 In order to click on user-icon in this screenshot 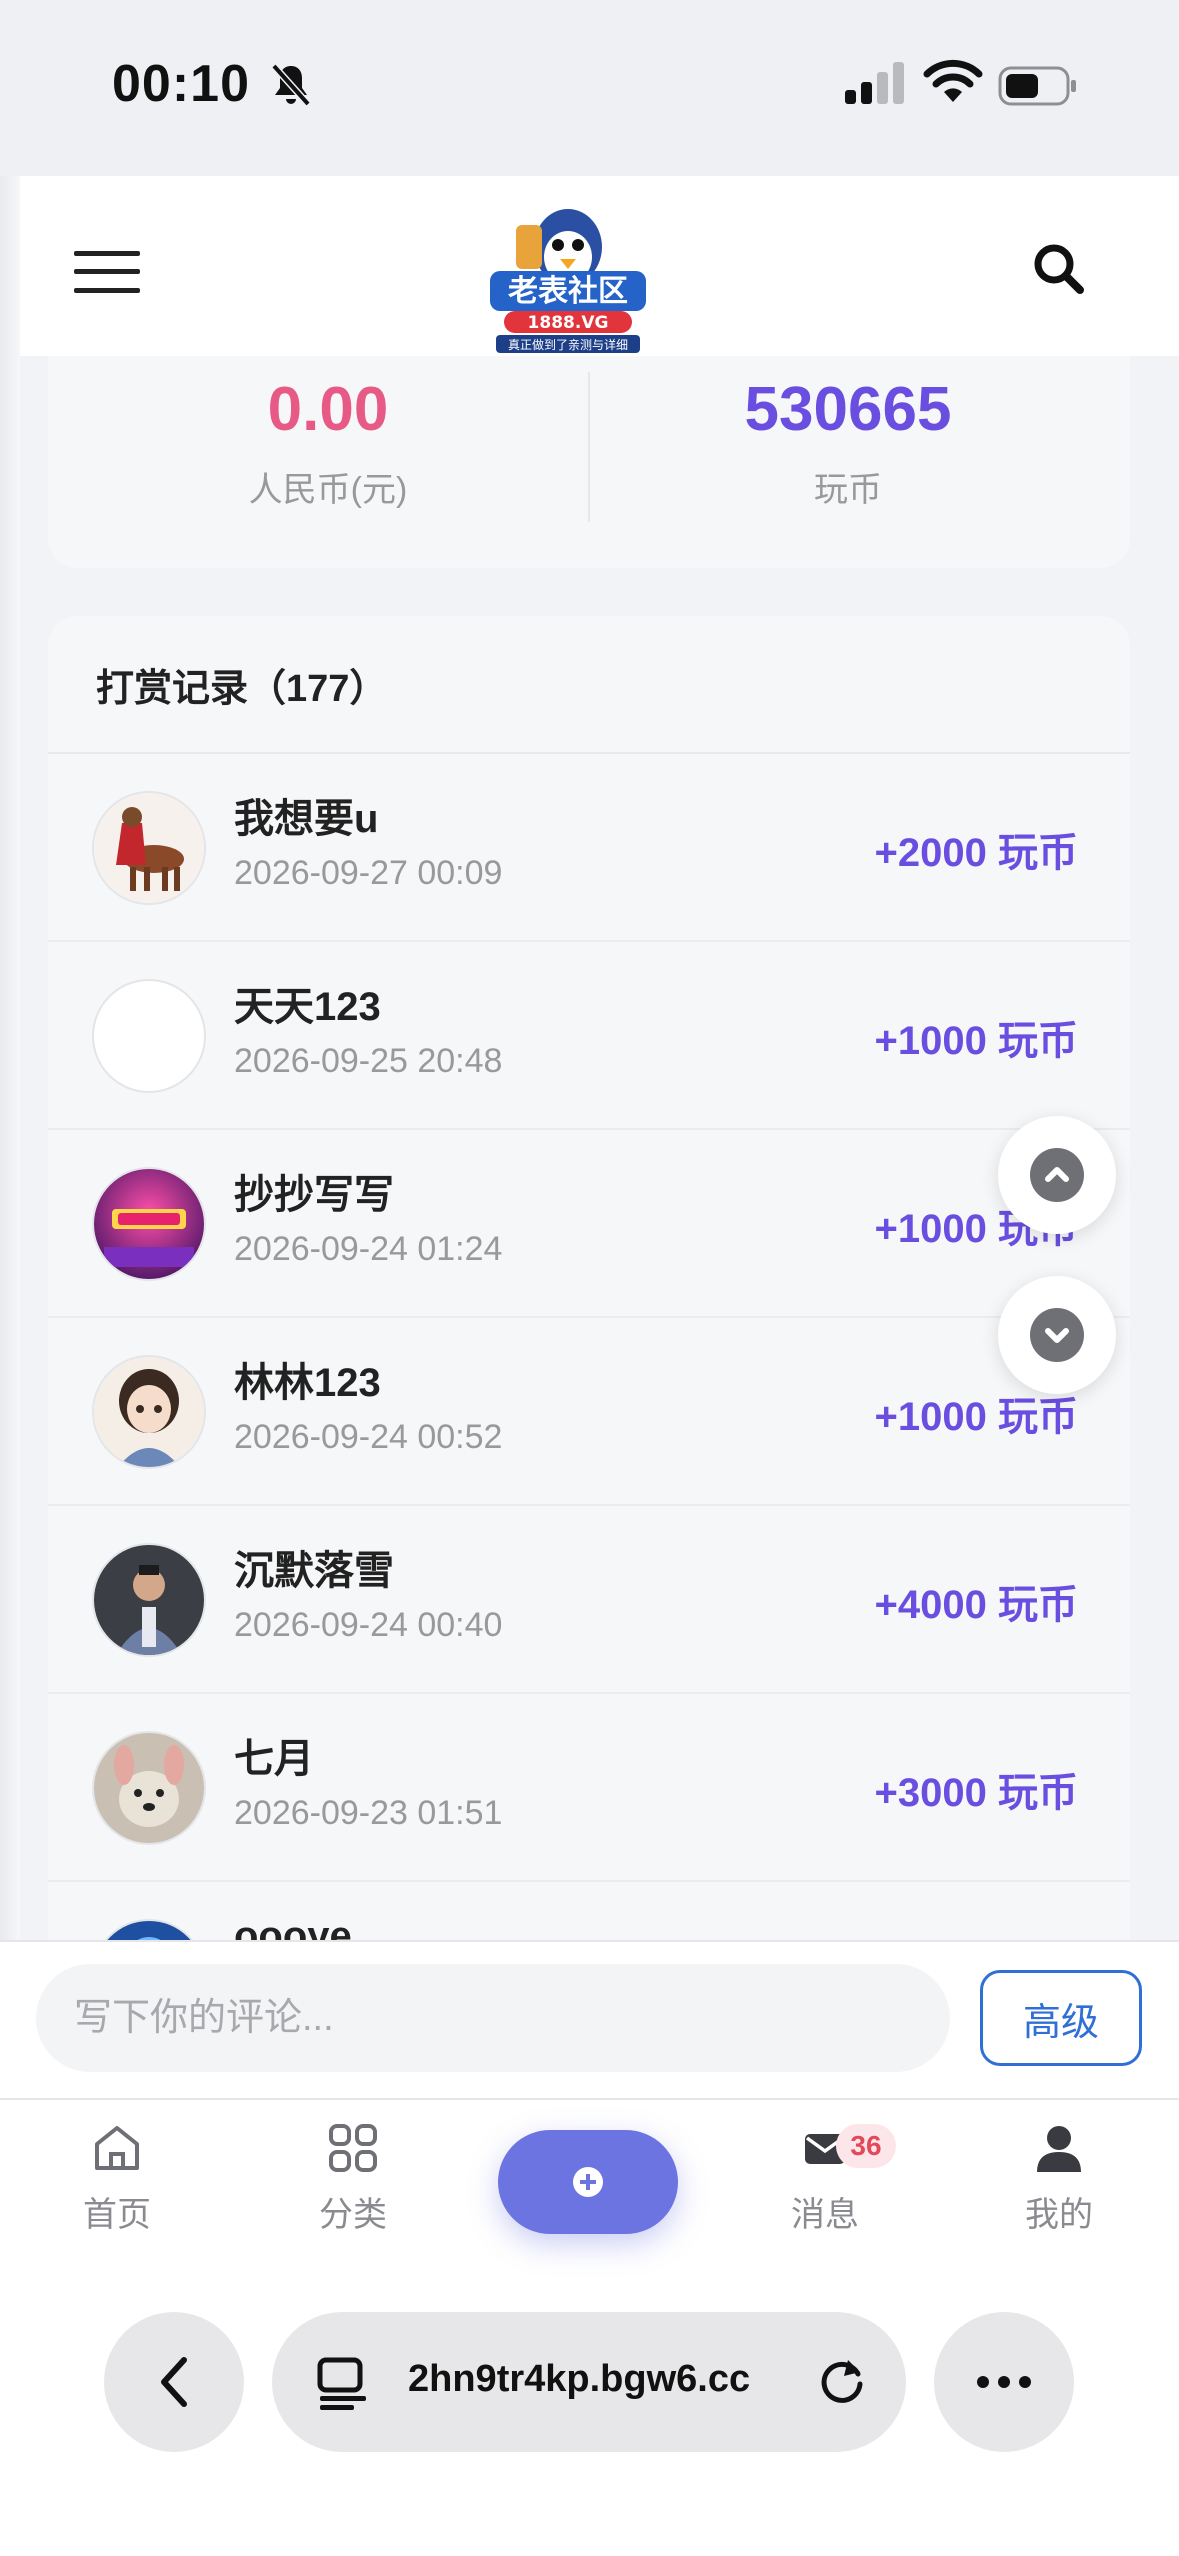, I will do `click(1059, 2149)`.